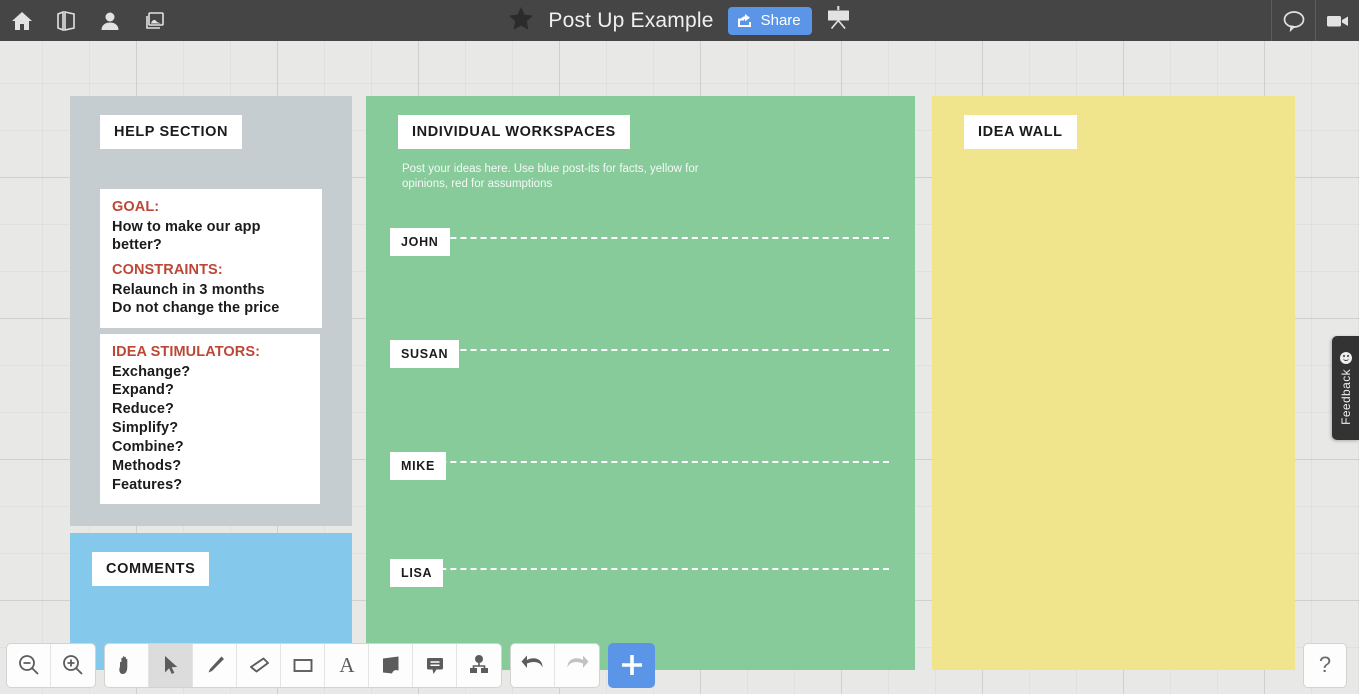  Describe the element at coordinates (145, 428) in the screenshot. I see `idea-stimulator-item: Simplify?` at that location.